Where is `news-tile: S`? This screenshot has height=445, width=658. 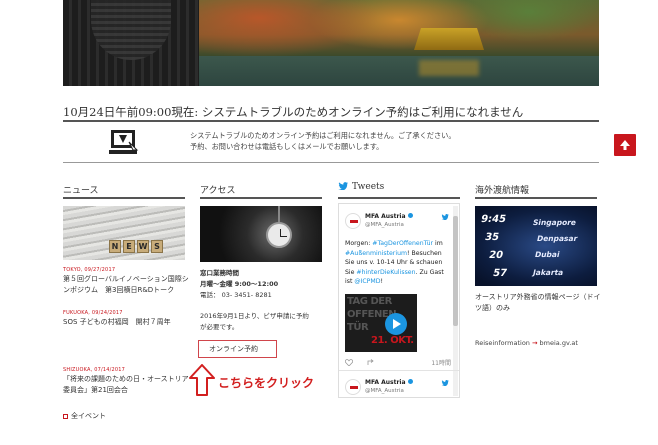
news-tile: S is located at coordinates (157, 246).